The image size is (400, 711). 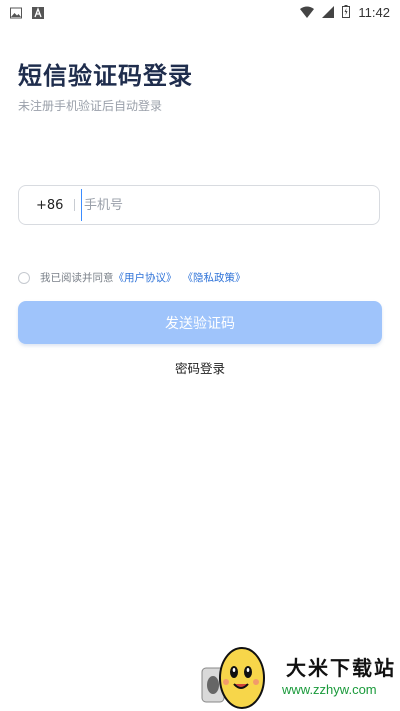 What do you see at coordinates (55, 205) in the screenshot?
I see `country-code-selector: +86` at bounding box center [55, 205].